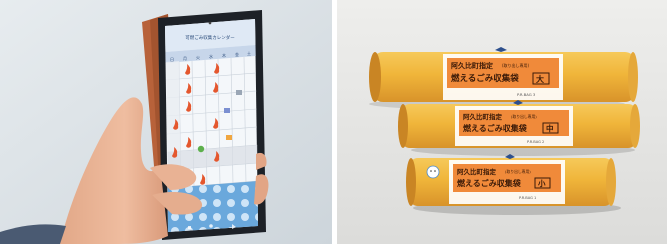 This screenshot has height=244, width=667. I want to click on bag-label-medium-line2: 燃えるごみ収集袋, so click(495, 128).